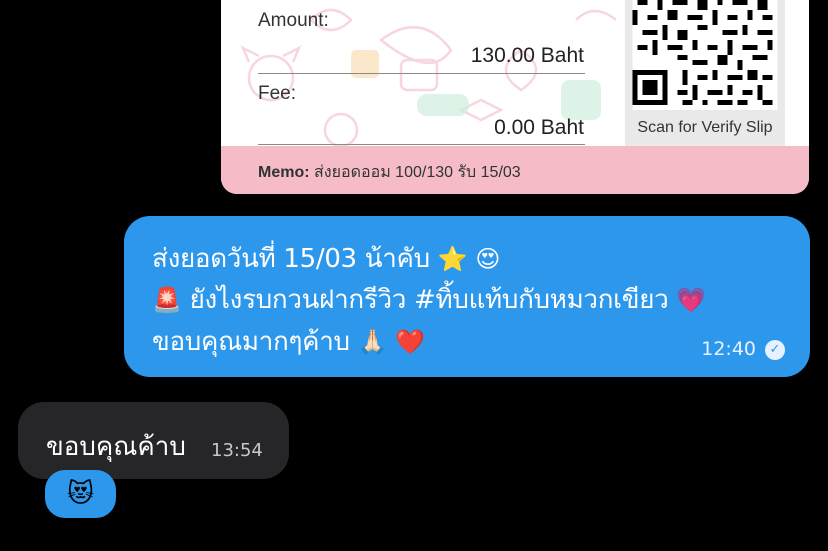  Describe the element at coordinates (452, 259) in the screenshot. I see `star-emoji-icon: ⭐` at that location.